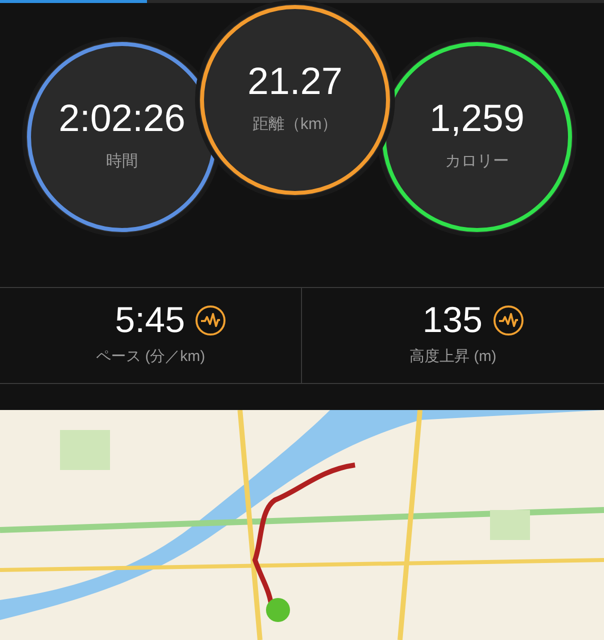 Image resolution: width=604 pixels, height=640 pixels. I want to click on stat-label: 高度上昇 (m), so click(453, 357).